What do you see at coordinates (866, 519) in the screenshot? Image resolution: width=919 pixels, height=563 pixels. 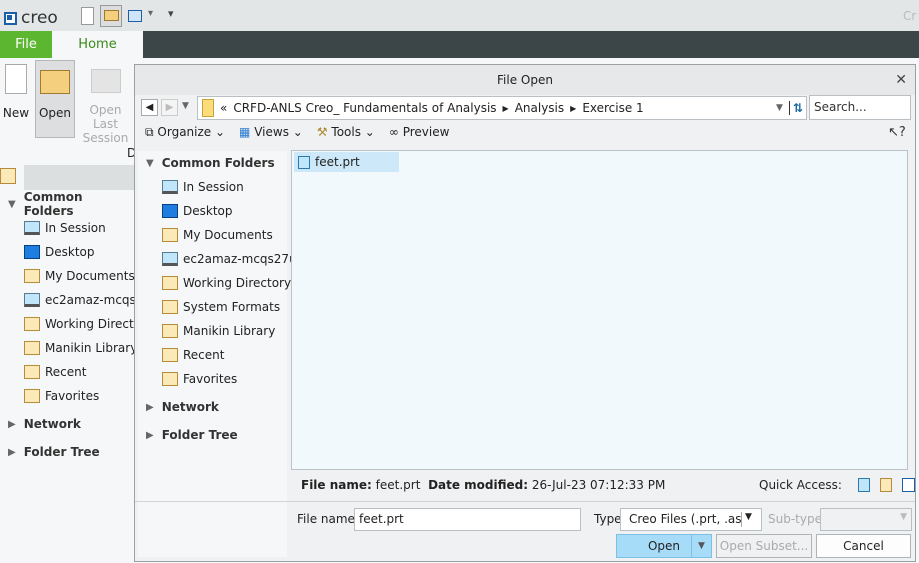 I see `subtype-select: ▼` at bounding box center [866, 519].